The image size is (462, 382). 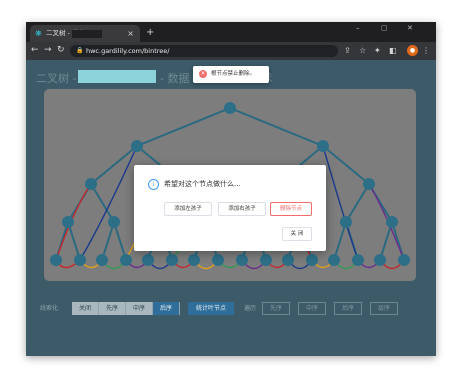 What do you see at coordinates (85, 308) in the screenshot?
I see `linearize-option-off: 关闭` at bounding box center [85, 308].